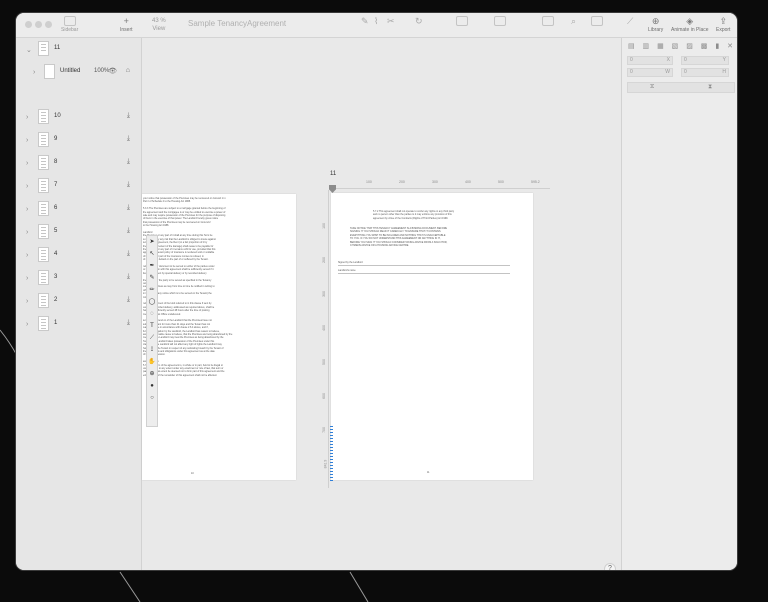 Image resolution: width=768 pixels, height=602 pixels. What do you see at coordinates (365, 21) in the screenshot?
I see `toolbar-button-edit: ✎` at bounding box center [365, 21].